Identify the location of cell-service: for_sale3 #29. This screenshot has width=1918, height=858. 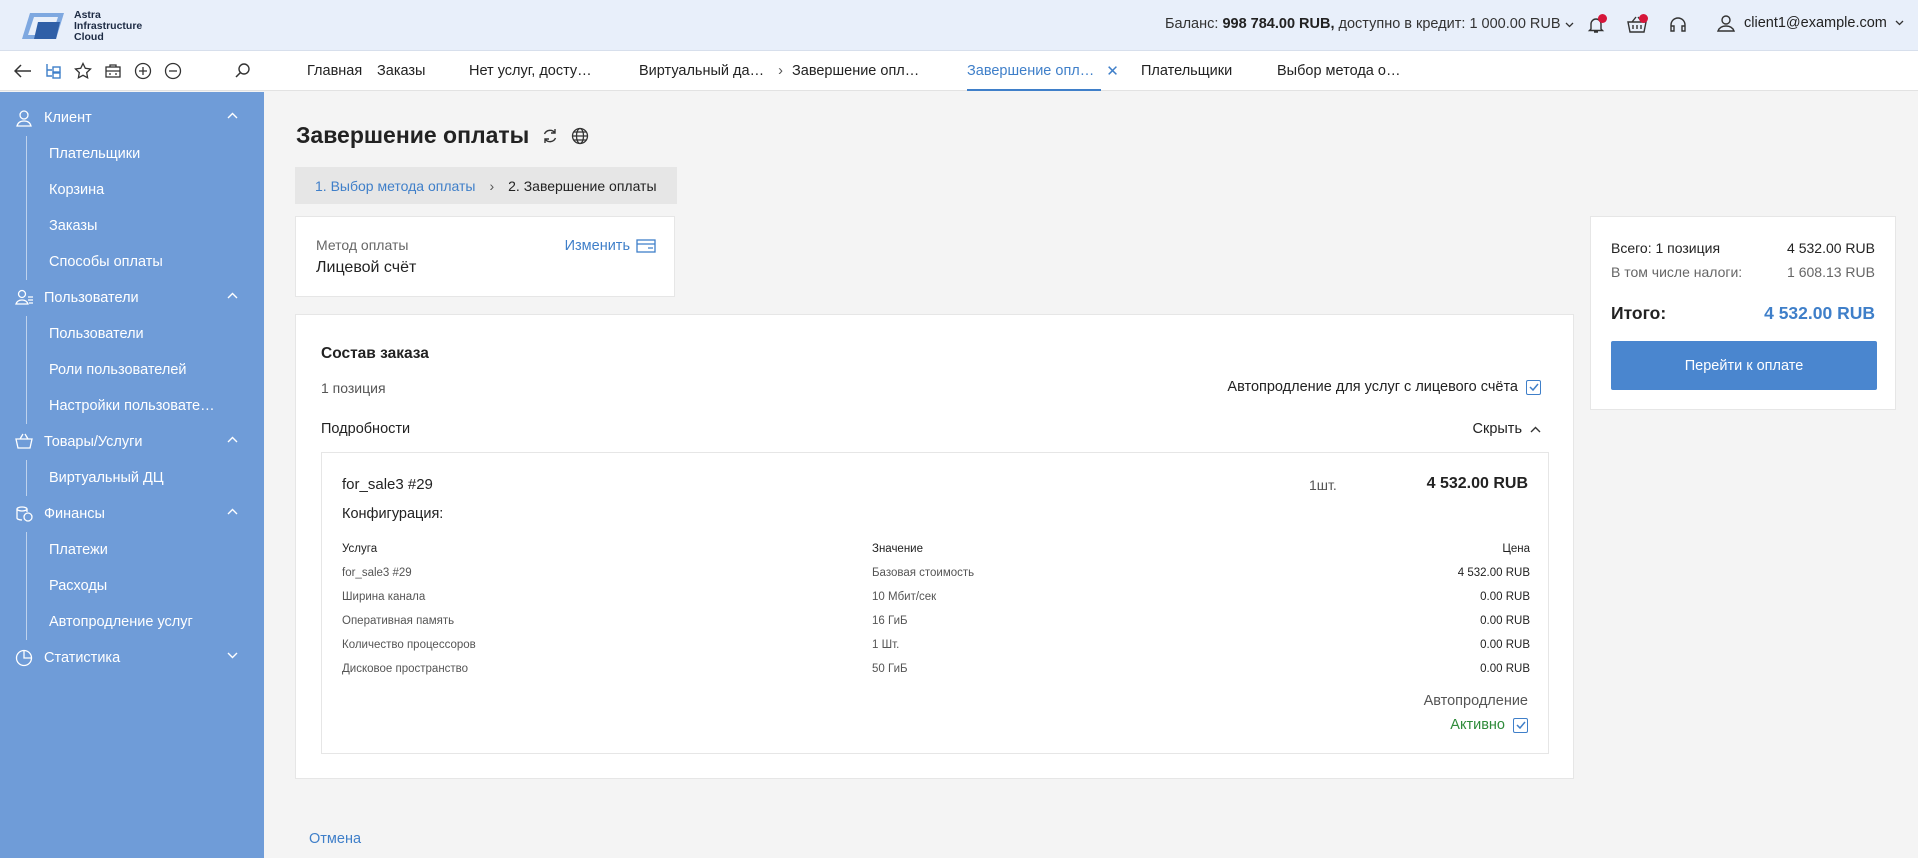
(377, 573).